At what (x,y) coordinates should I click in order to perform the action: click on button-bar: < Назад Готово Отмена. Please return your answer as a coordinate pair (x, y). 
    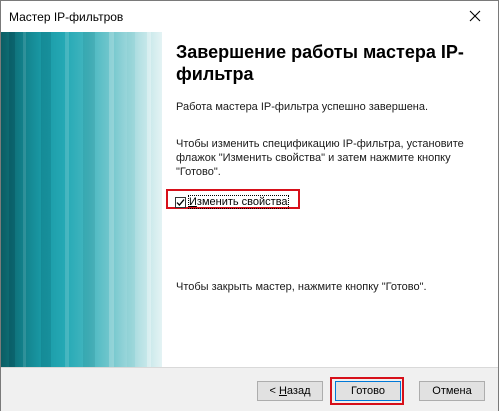
    Looking at the image, I should click on (249, 389).